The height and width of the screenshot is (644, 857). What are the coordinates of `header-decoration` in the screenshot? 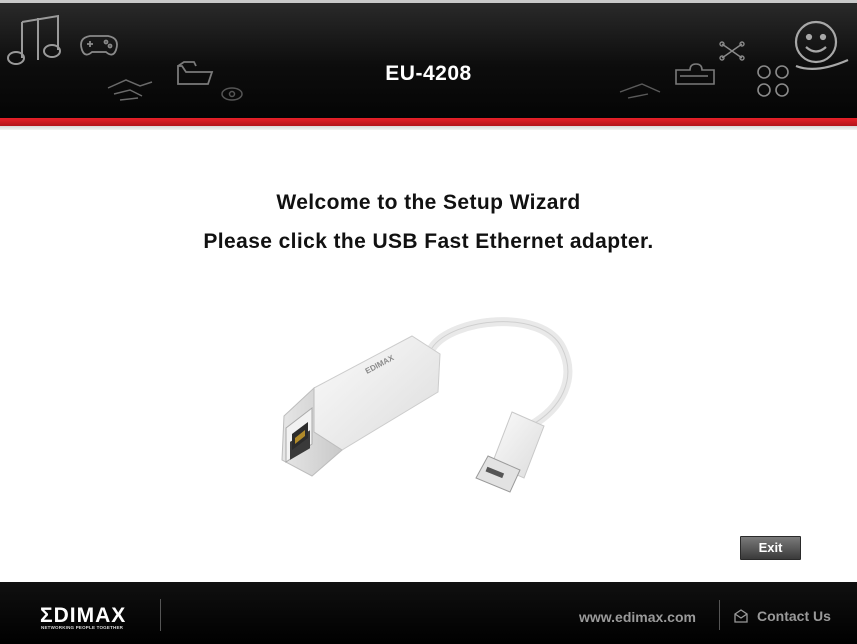 It's located at (428, 57).